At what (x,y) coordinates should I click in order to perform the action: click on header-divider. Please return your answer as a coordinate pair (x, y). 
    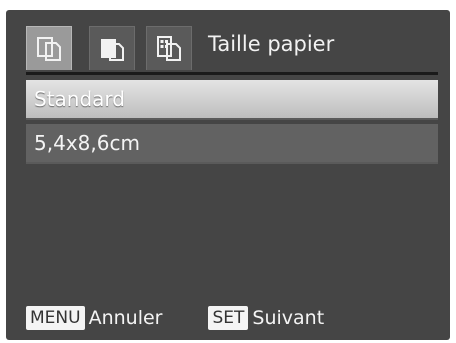
    Looking at the image, I should click on (232, 73).